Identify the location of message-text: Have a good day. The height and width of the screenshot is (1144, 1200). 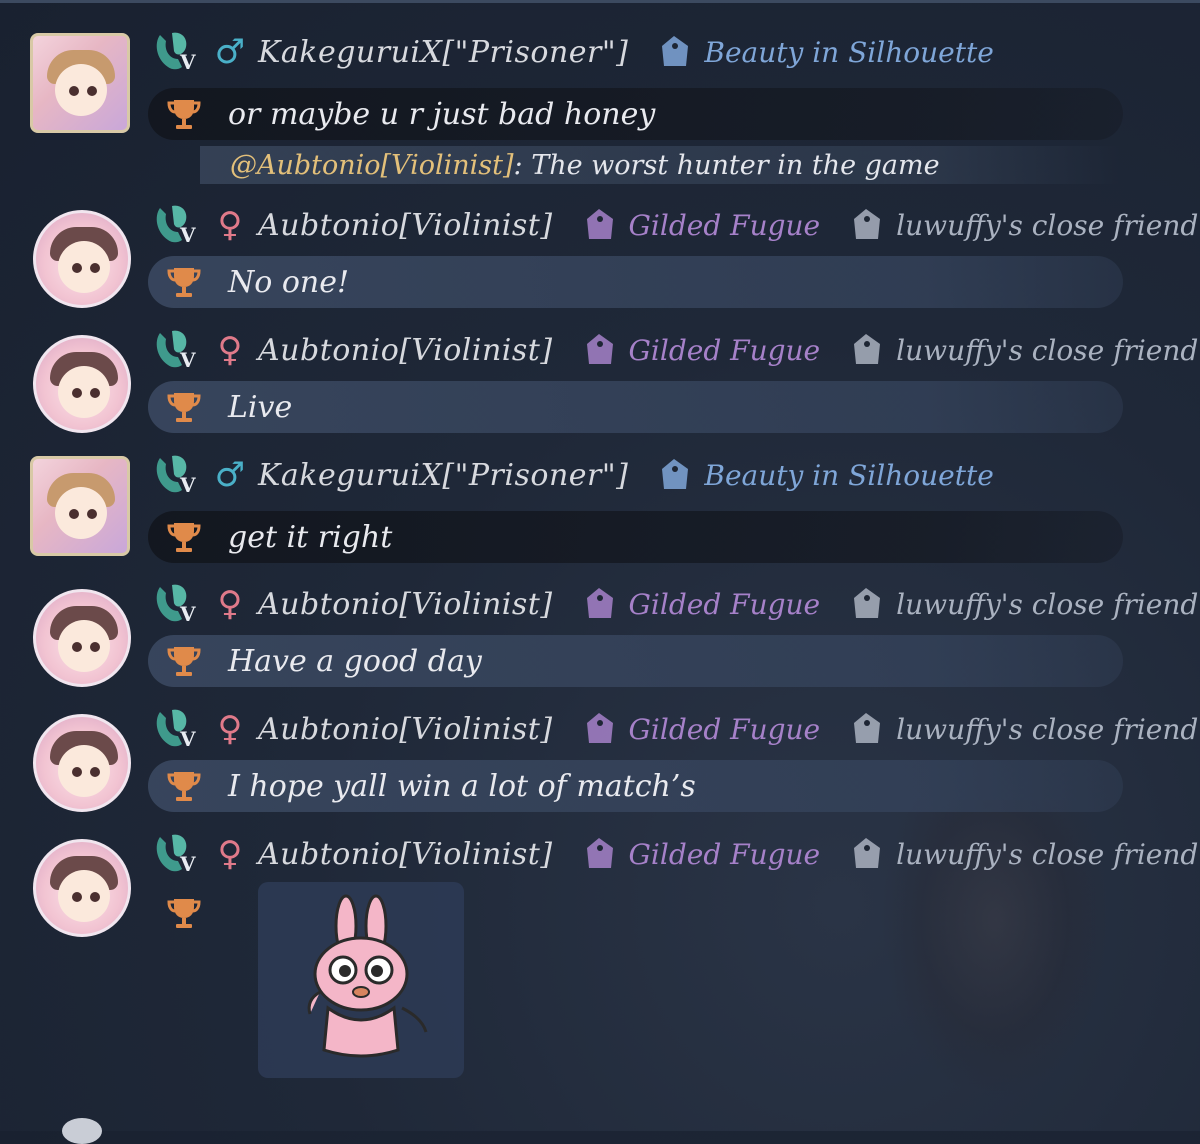
(355, 661).